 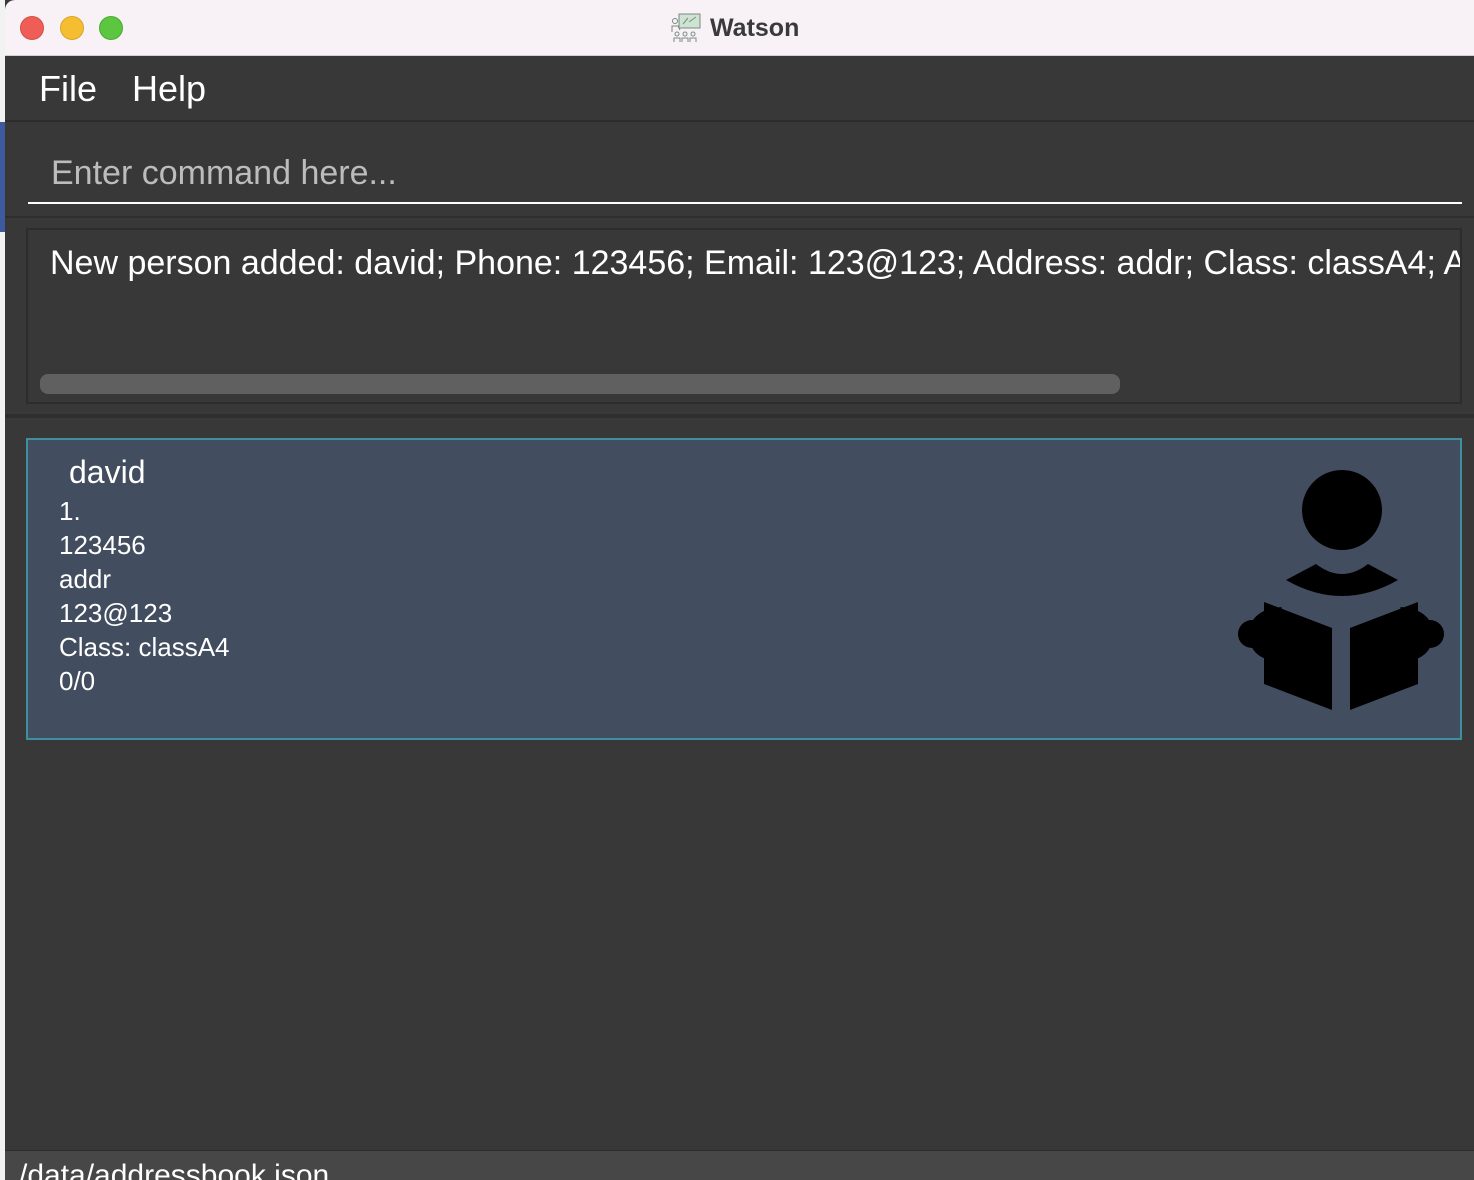 I want to click on close-window-button, so click(x=32, y=28).